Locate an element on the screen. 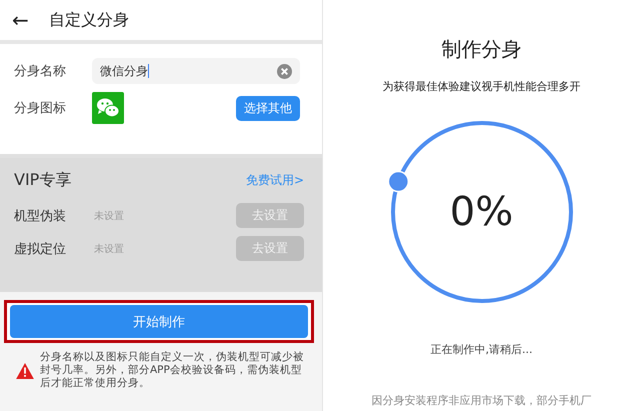 Image resolution: width=640 pixels, height=411 pixels. dialog-title: 制作分身 is located at coordinates (482, 49).